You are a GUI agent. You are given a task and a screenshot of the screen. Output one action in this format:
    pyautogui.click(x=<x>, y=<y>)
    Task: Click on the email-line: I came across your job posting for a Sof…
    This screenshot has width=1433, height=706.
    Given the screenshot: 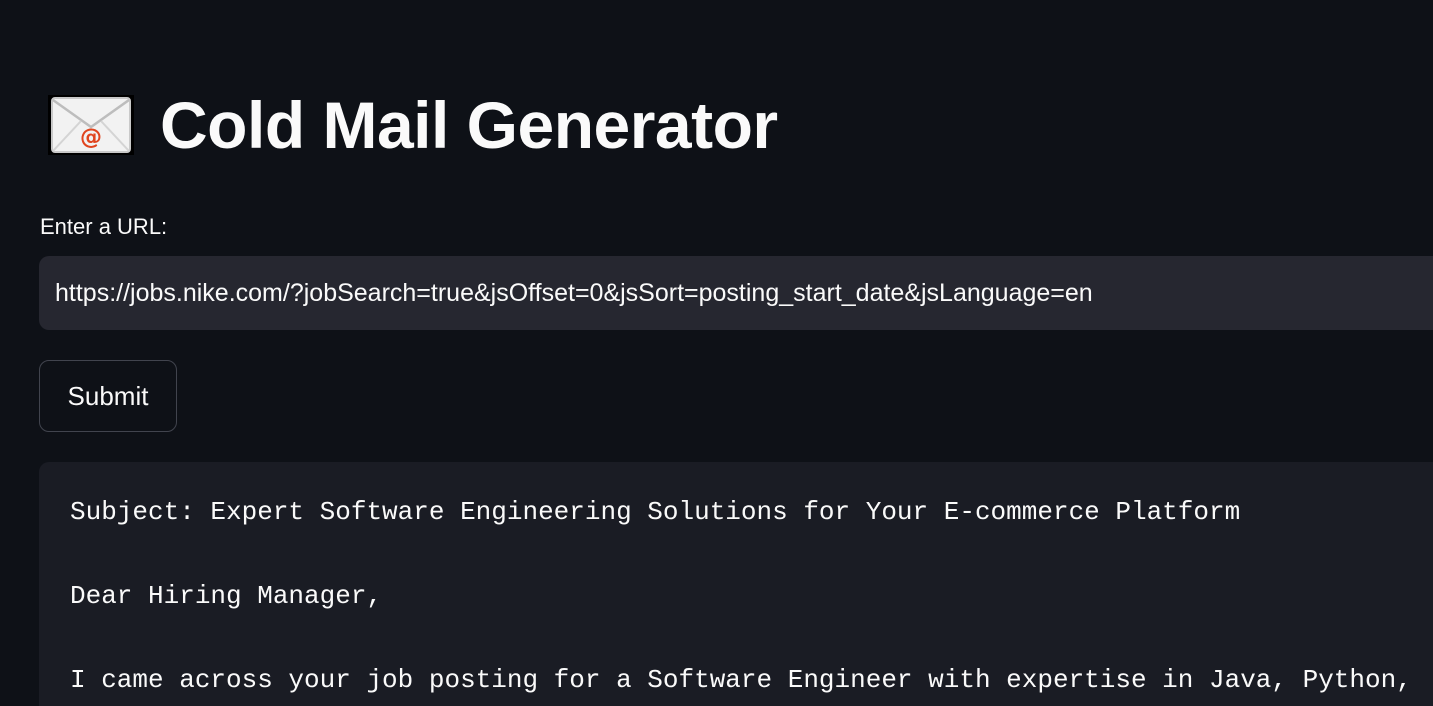 What is the action you would take?
    pyautogui.click(x=741, y=680)
    